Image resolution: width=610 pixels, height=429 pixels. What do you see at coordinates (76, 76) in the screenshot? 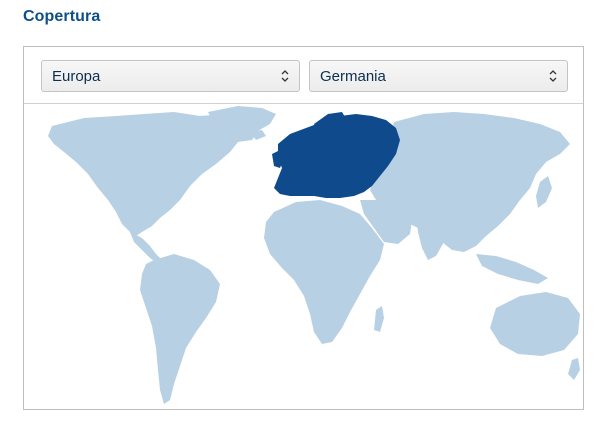
I see `region-select-value: Europa` at bounding box center [76, 76].